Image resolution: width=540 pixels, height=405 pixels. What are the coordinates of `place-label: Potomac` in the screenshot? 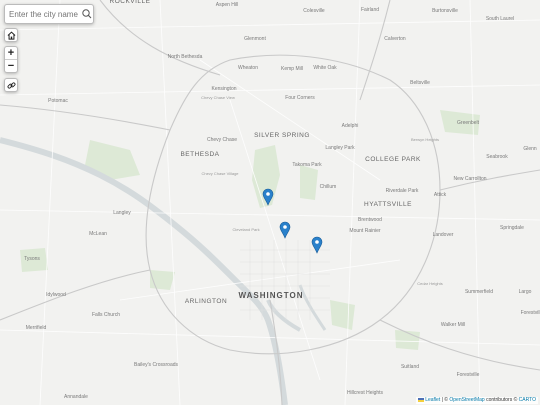 It's located at (58, 101).